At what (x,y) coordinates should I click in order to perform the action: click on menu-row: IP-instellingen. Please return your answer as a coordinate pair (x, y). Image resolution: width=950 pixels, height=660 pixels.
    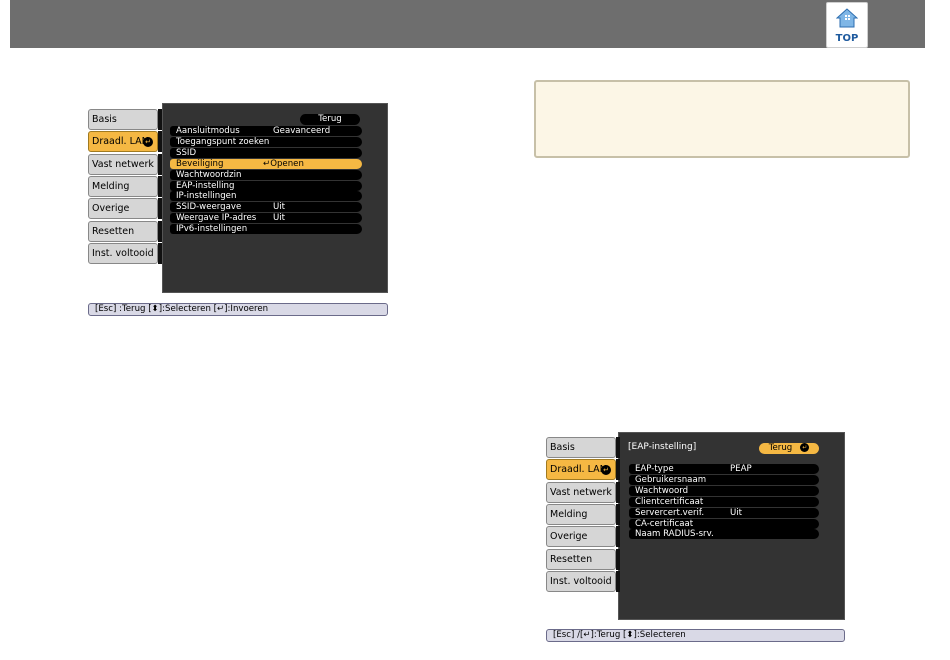
    Looking at the image, I should click on (266, 196).